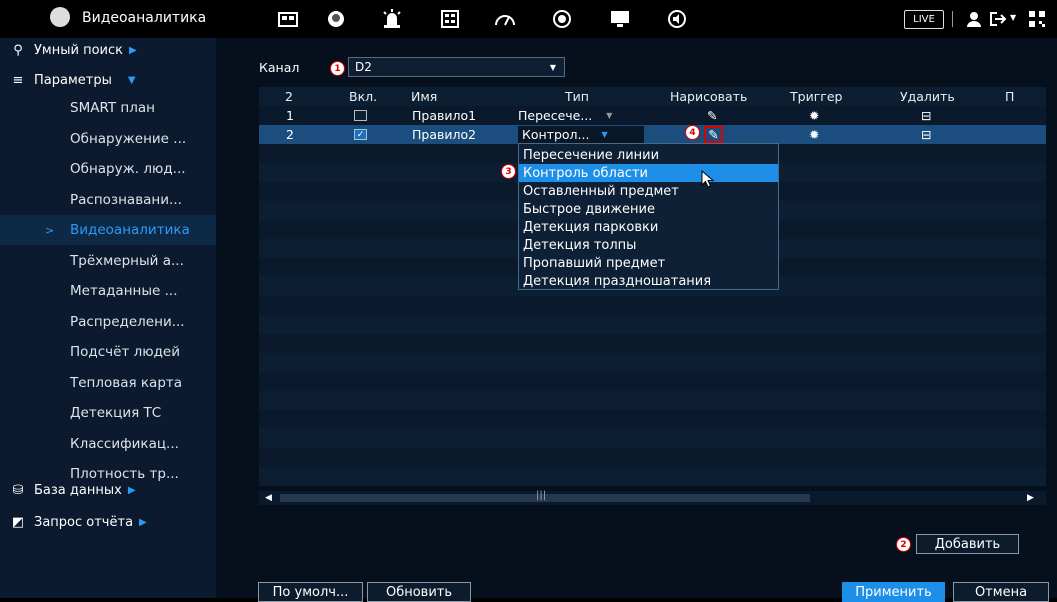 The image size is (1057, 602). I want to click on logout-dropdown-icon: ▼, so click(1013, 17).